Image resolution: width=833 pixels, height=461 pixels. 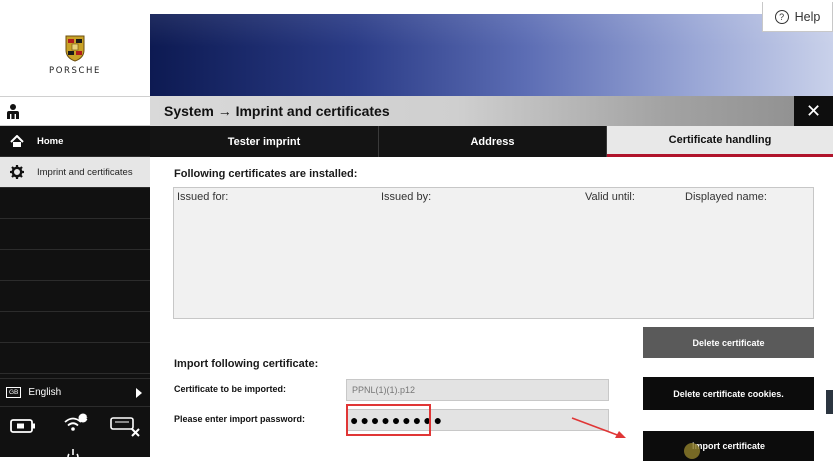 I want to click on user-profile-row, so click(x=75, y=111).